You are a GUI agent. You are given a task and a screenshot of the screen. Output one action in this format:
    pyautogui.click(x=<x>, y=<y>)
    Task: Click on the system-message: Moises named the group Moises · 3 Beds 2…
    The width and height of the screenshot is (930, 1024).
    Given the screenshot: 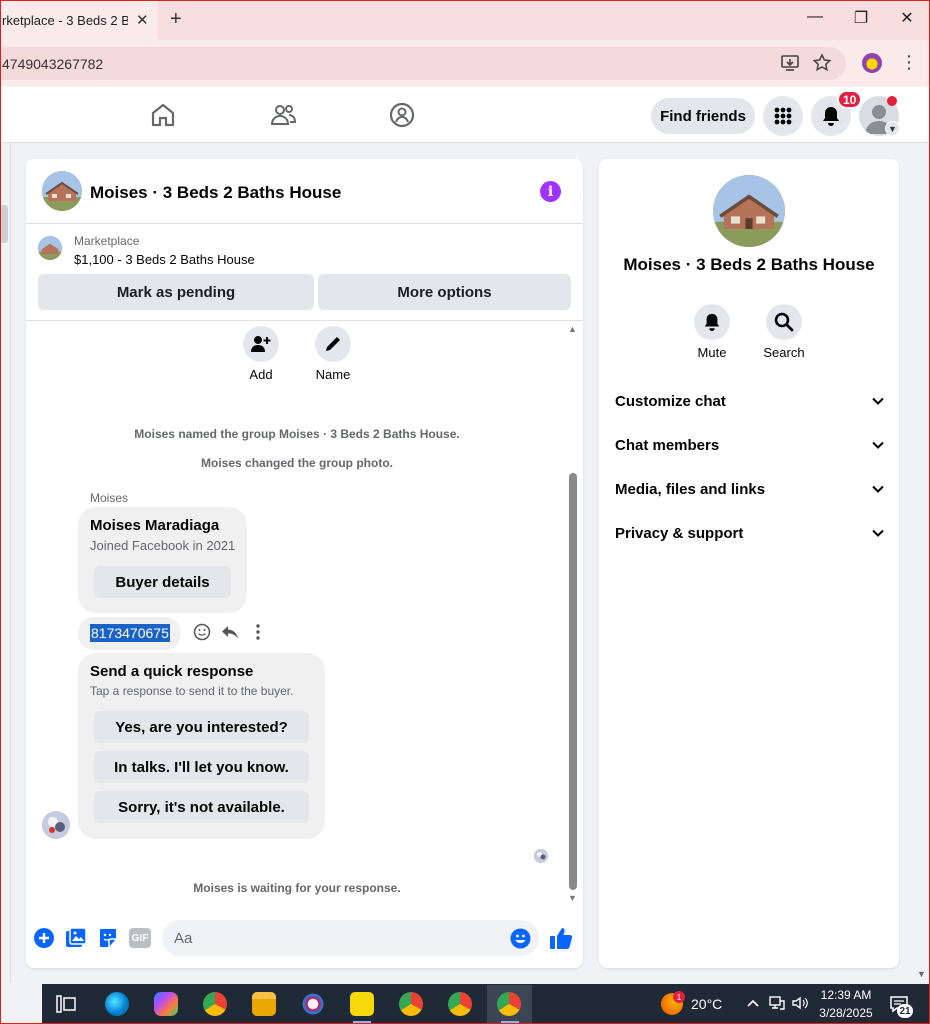 What is the action you would take?
    pyautogui.click(x=297, y=434)
    